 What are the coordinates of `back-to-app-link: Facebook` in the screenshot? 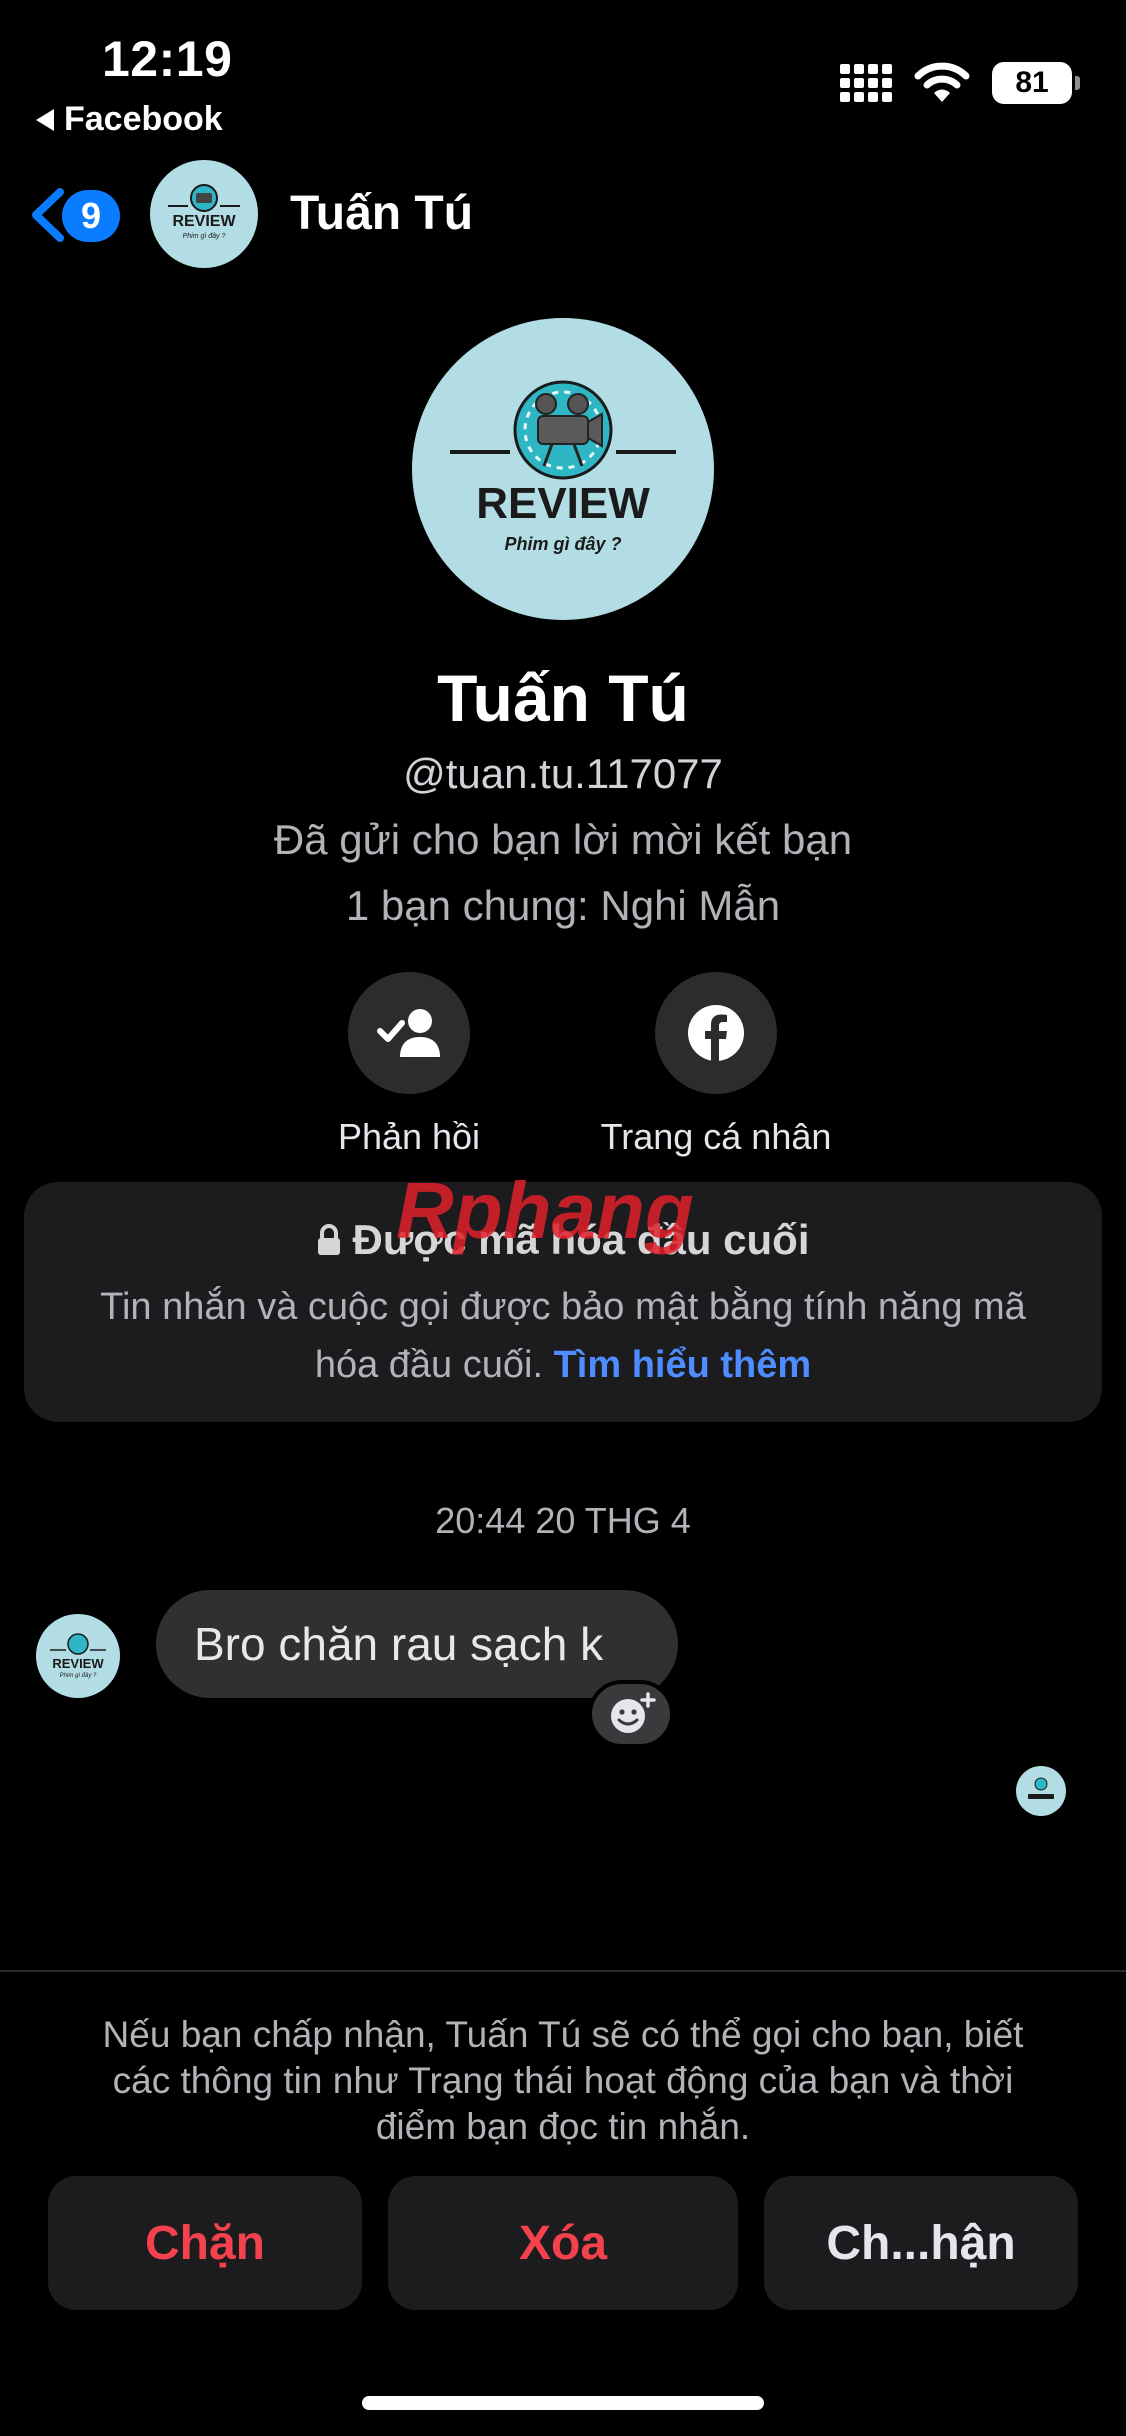 It's located at (129, 119).